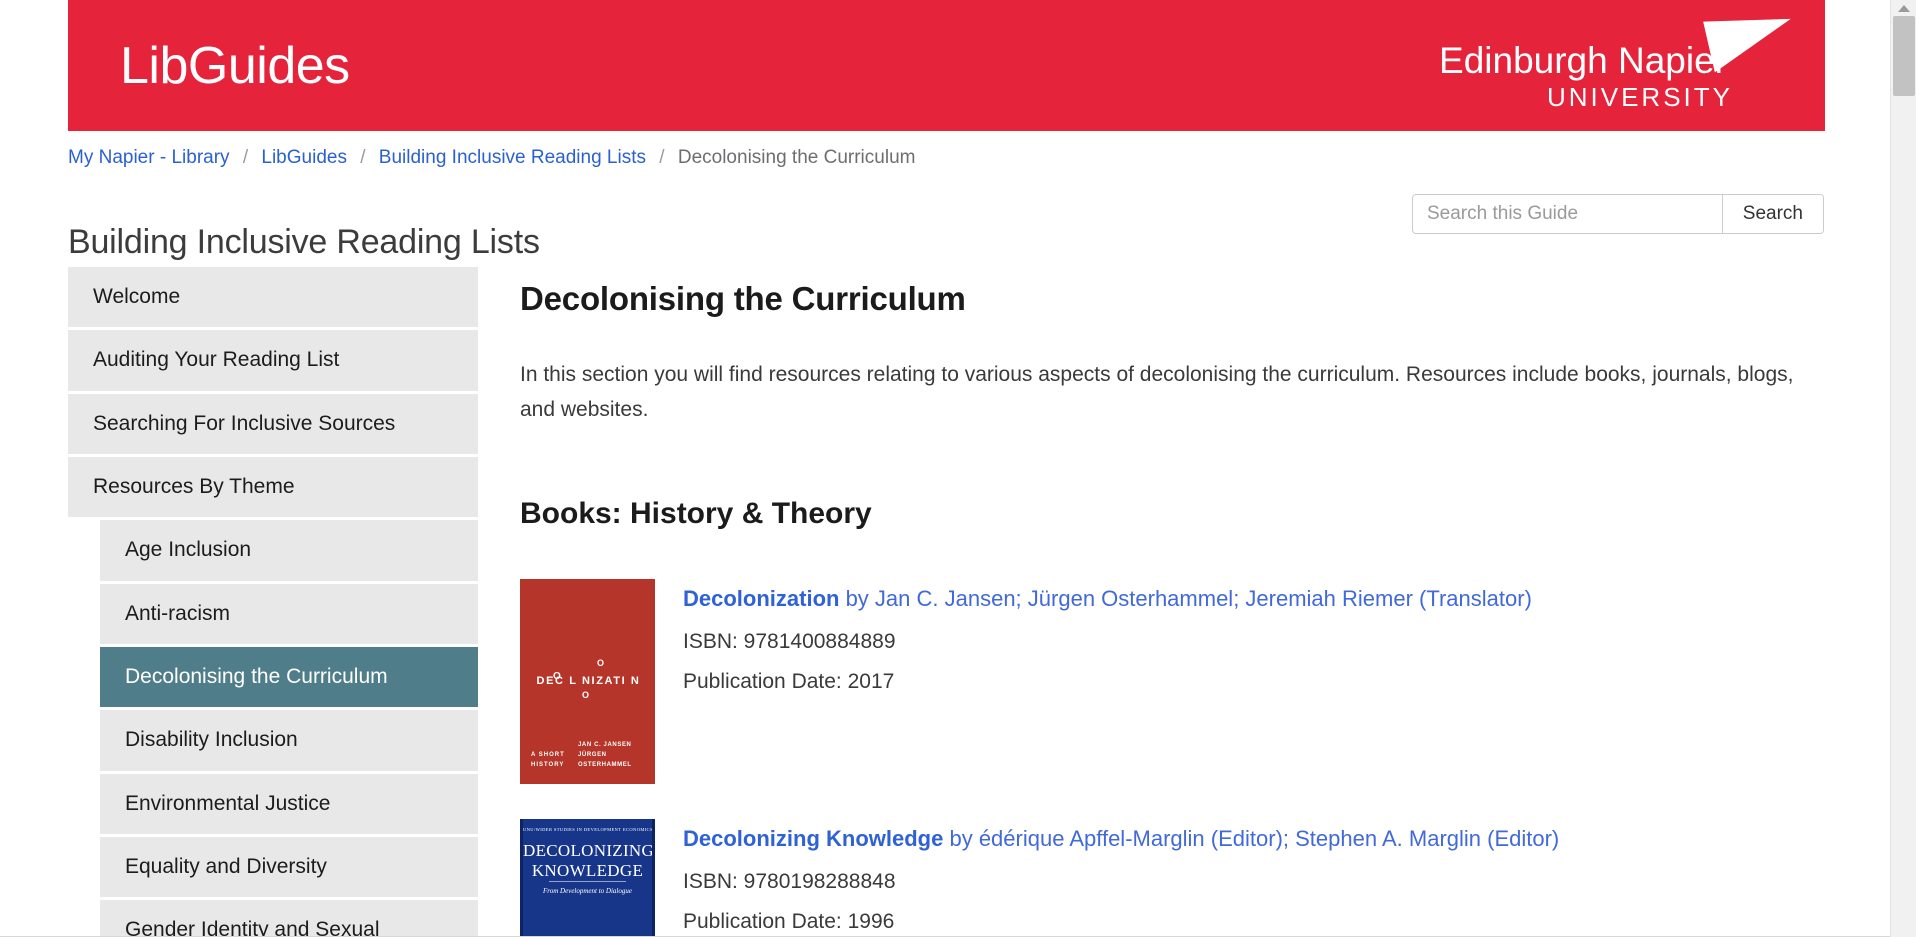 This screenshot has width=1916, height=937. What do you see at coordinates (789, 881) in the screenshot?
I see `book-isbn: ISBN: 9780198288848` at bounding box center [789, 881].